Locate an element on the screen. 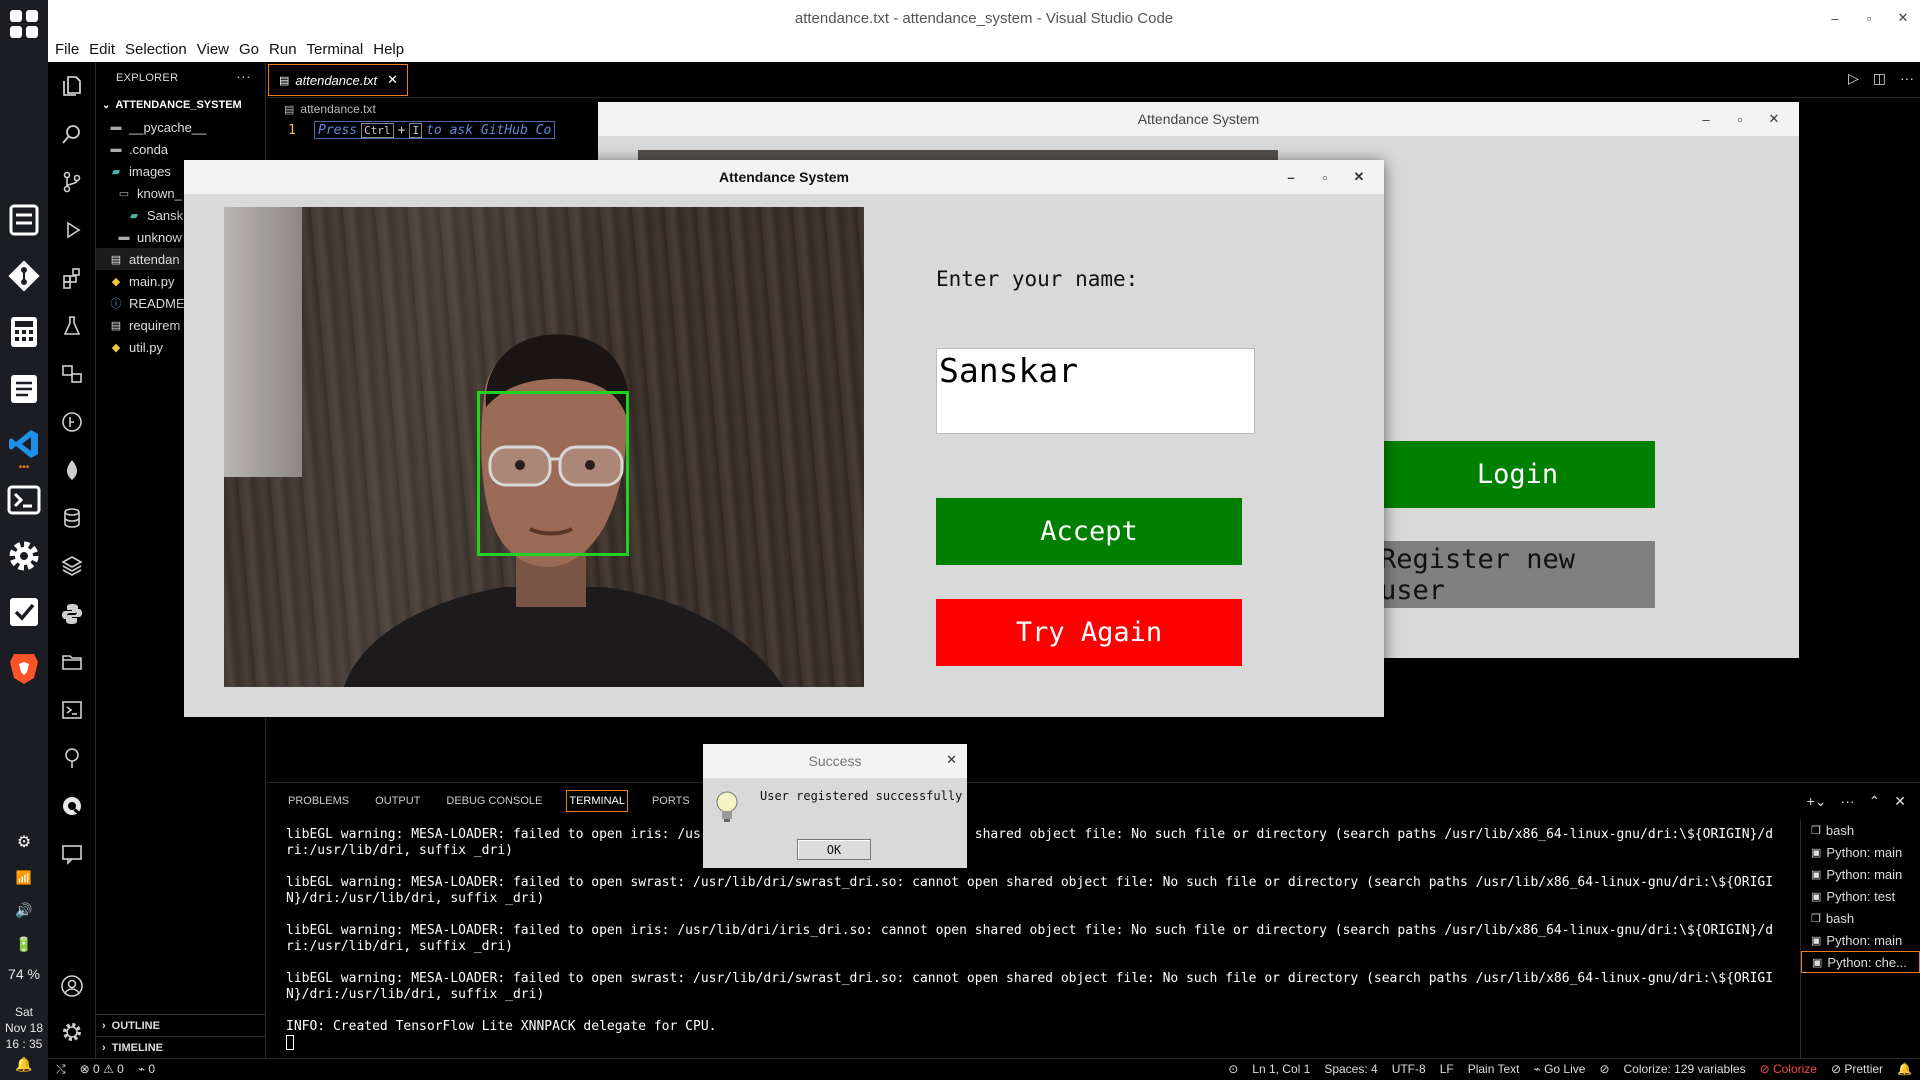  close-panel-icon: ✕ is located at coordinates (1900, 801).